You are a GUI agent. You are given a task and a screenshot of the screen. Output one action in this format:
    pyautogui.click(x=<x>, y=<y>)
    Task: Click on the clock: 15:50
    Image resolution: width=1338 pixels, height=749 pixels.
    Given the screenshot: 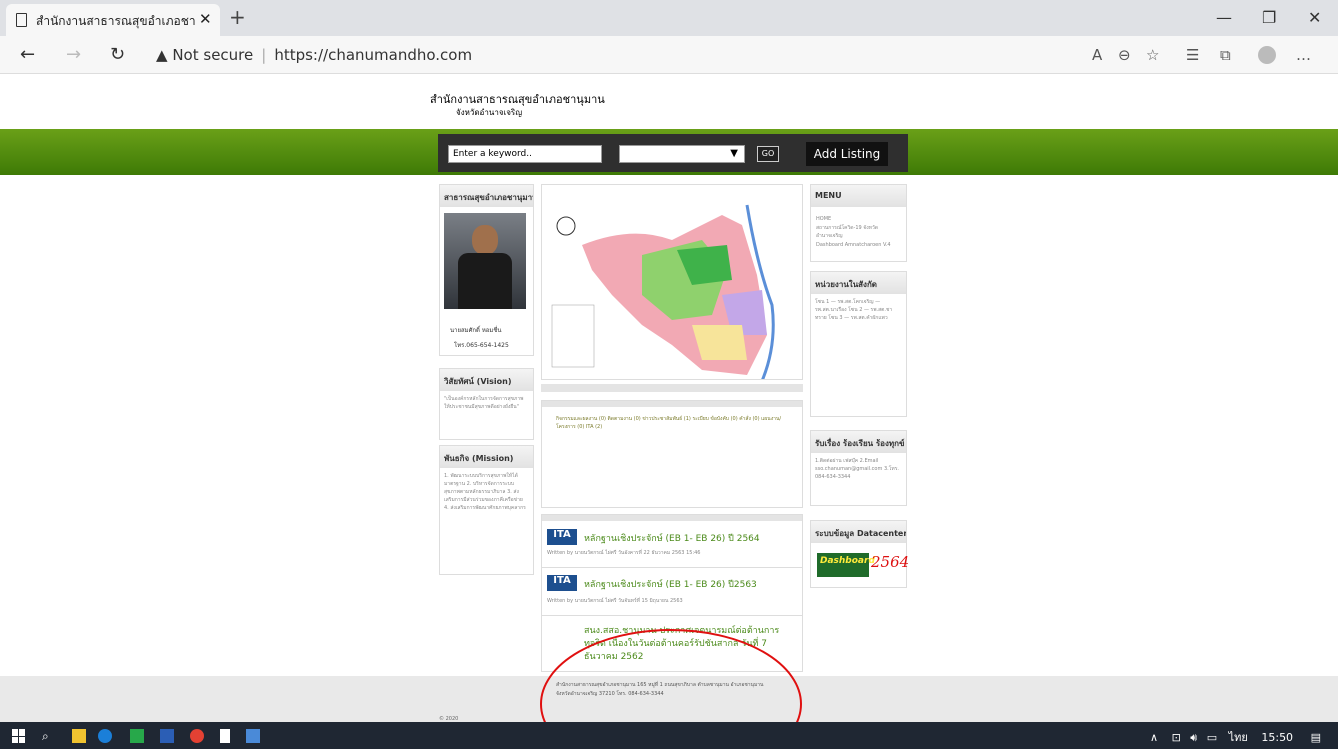 What is the action you would take?
    pyautogui.click(x=1277, y=737)
    